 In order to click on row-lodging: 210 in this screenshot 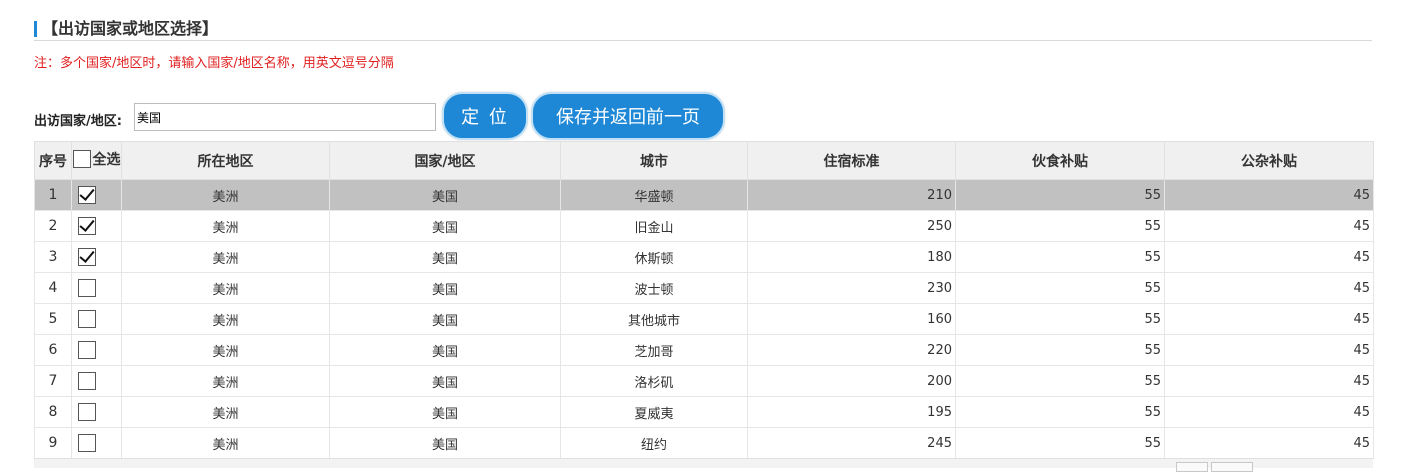, I will do `click(851, 195)`.